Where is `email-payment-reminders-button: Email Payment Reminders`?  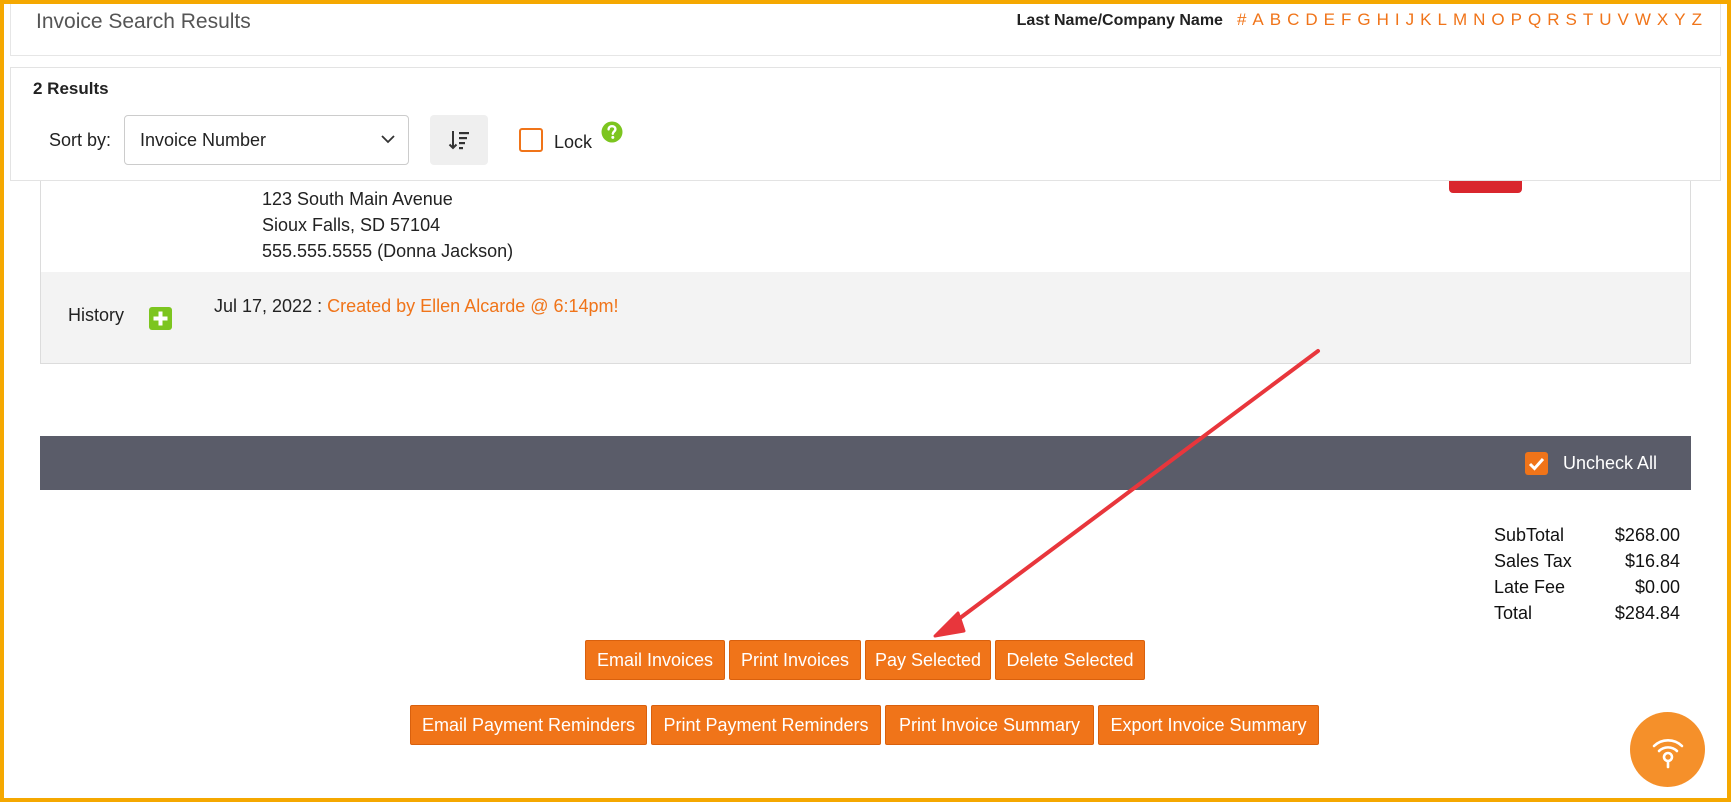 email-payment-reminders-button: Email Payment Reminders is located at coordinates (528, 725).